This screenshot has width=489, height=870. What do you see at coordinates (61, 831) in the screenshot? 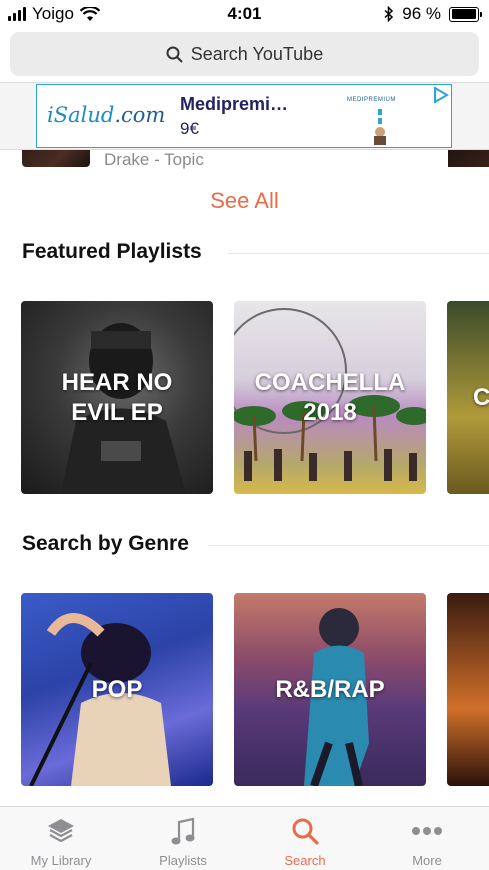
I see `layers-icon` at bounding box center [61, 831].